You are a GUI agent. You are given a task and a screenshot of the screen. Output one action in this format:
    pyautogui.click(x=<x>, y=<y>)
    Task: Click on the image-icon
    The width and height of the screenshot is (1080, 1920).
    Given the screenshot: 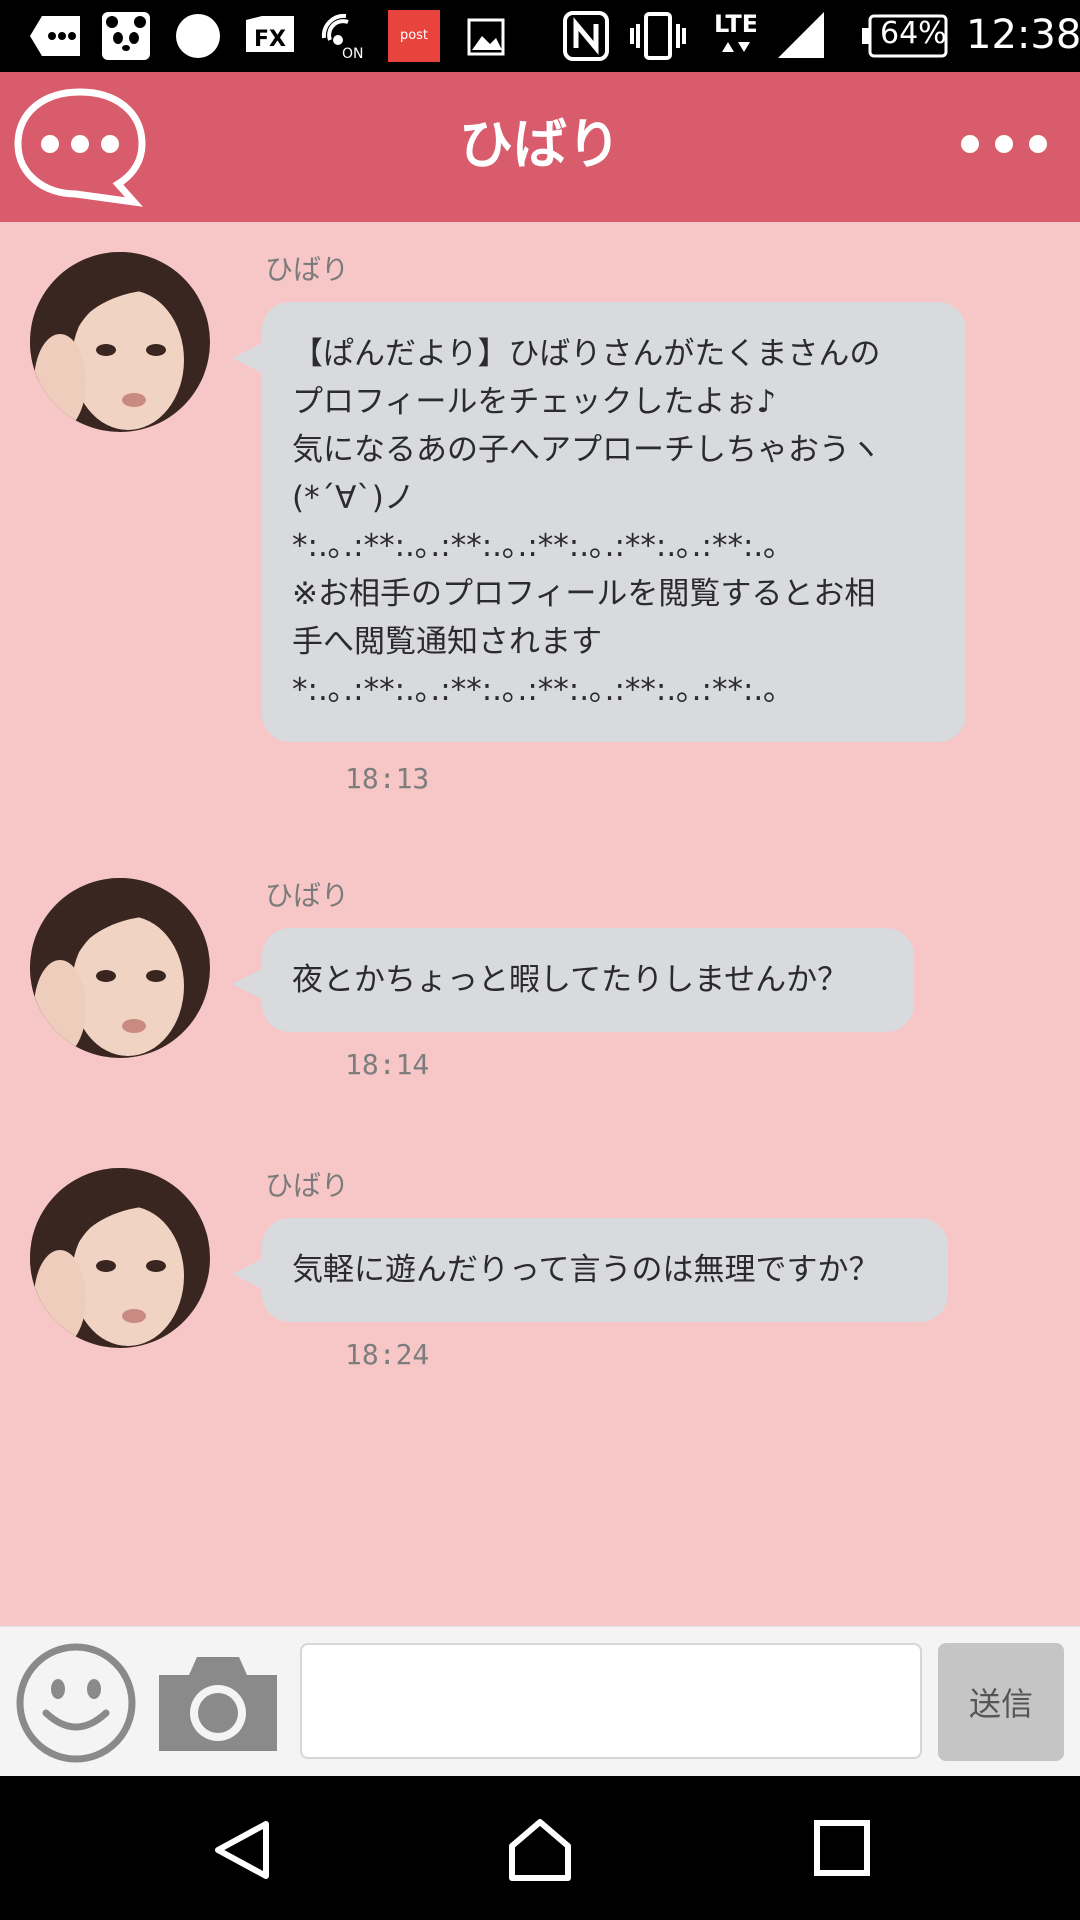 What is the action you would take?
    pyautogui.click(x=486, y=37)
    